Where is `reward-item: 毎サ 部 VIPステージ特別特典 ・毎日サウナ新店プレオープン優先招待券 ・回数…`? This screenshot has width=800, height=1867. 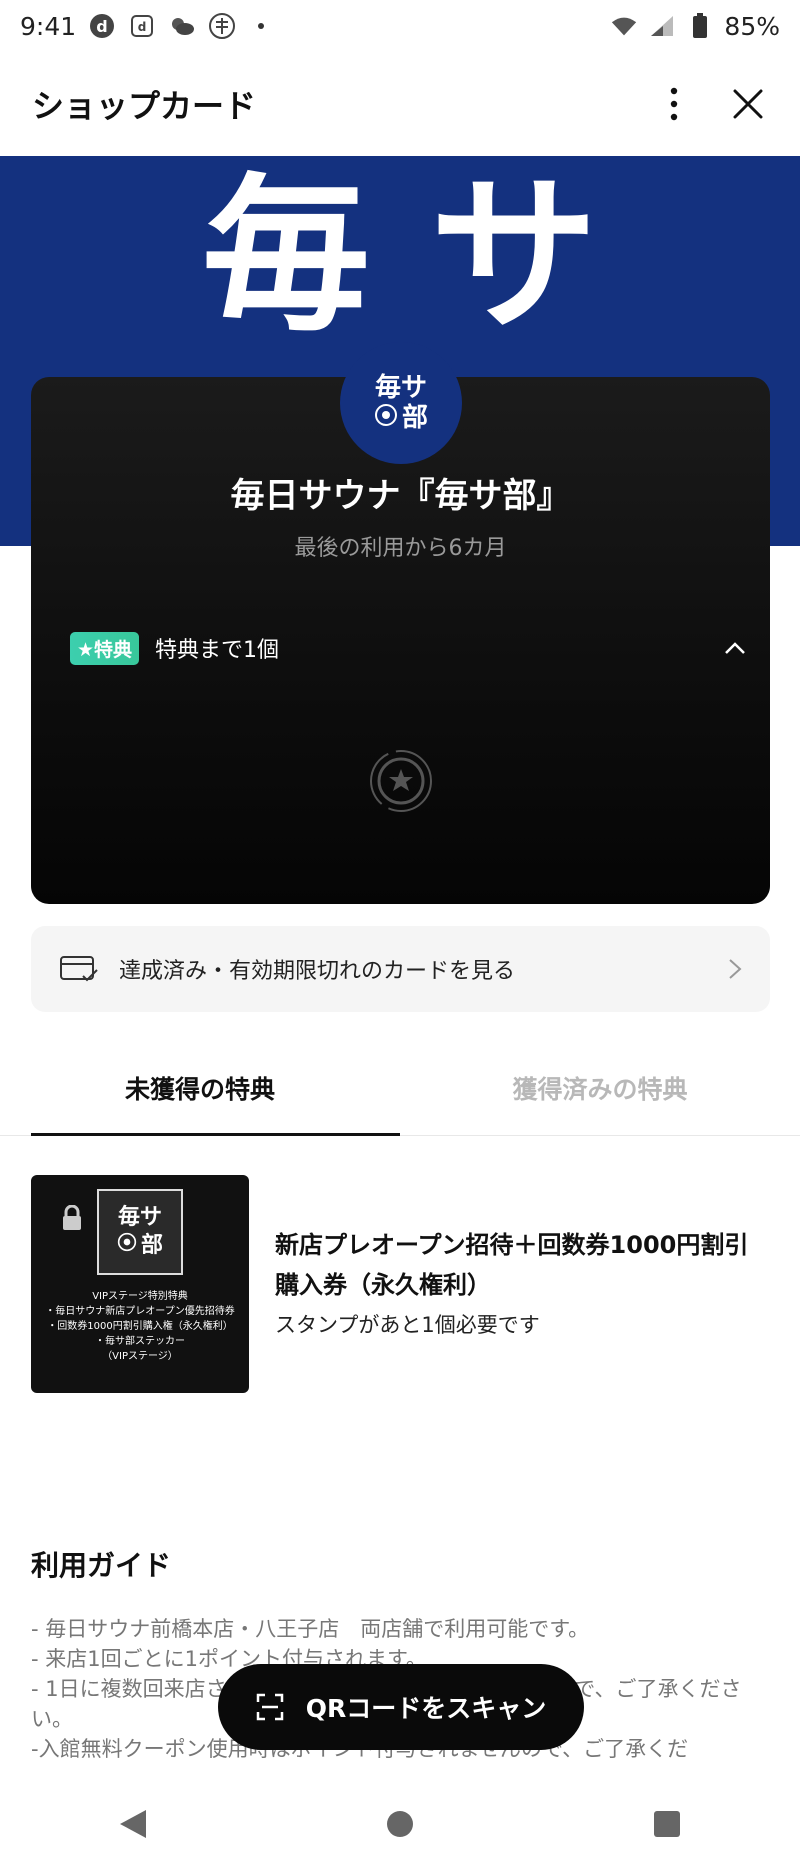 reward-item: 毎サ 部 VIPステージ特別特典 ・毎日サウナ新店プレオープン優先招待券 ・回数… is located at coordinates (400, 1285).